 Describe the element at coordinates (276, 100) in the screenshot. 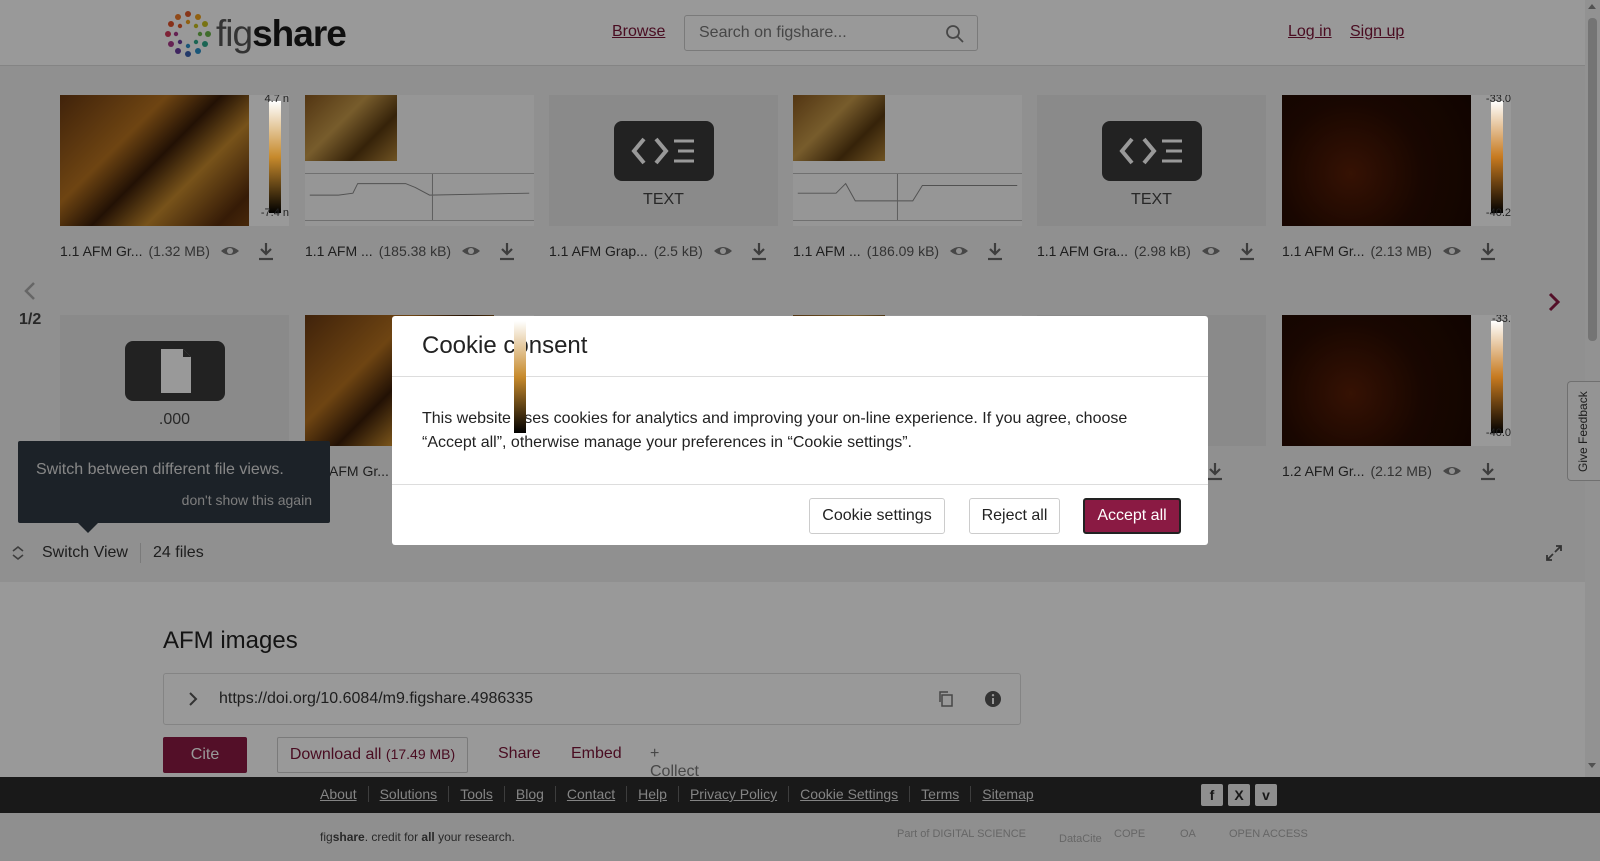

I see `scale-max: 4.7 n` at that location.